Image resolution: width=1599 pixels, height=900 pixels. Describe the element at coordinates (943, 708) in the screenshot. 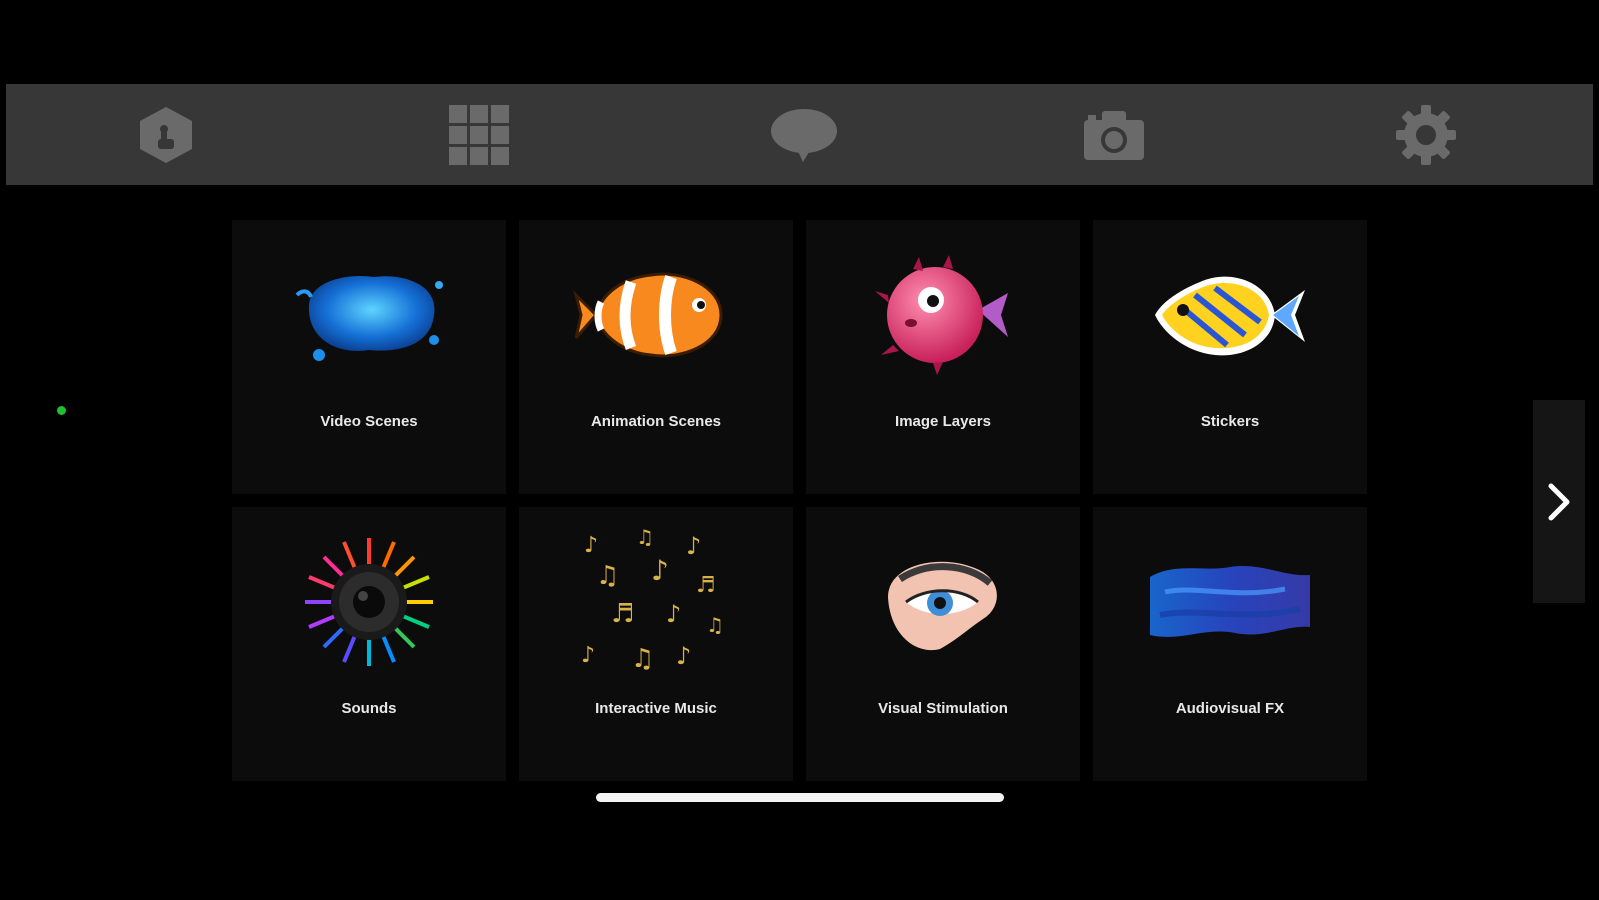

I see `tile-label: Visual Stimulation` at that location.